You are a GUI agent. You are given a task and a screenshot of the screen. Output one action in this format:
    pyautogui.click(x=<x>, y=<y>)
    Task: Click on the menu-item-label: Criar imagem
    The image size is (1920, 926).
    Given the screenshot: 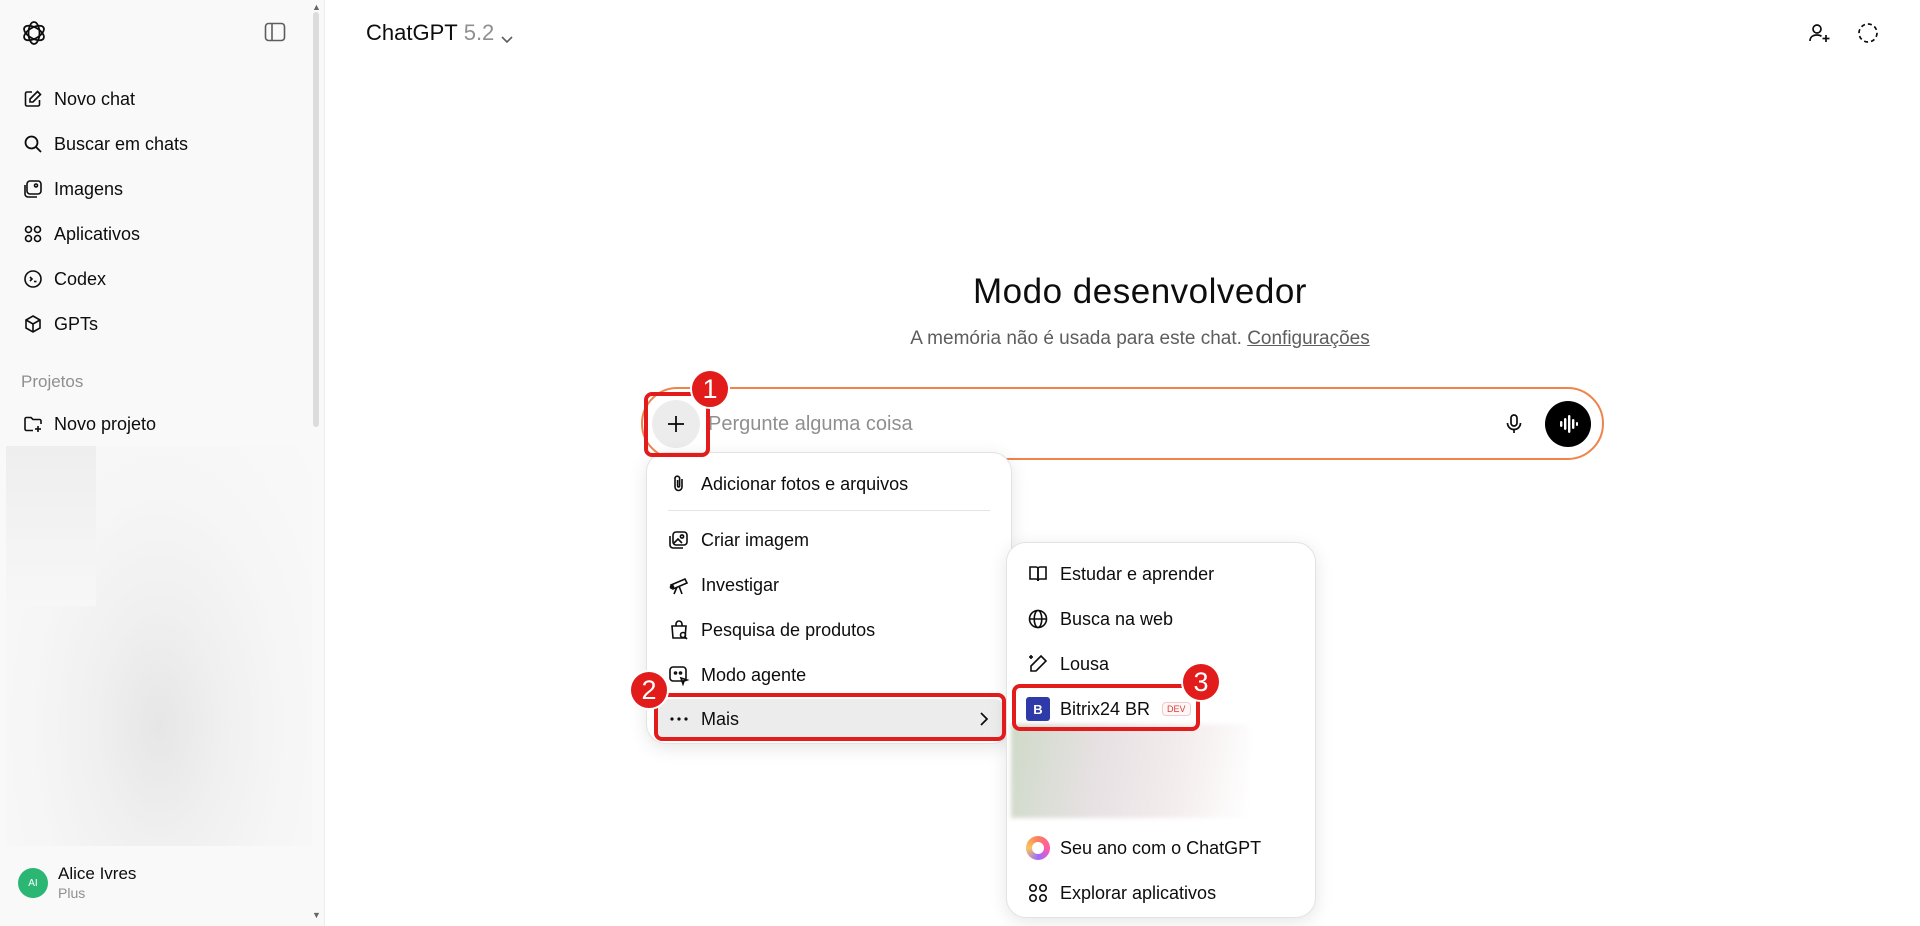 What is the action you would take?
    pyautogui.click(x=755, y=539)
    